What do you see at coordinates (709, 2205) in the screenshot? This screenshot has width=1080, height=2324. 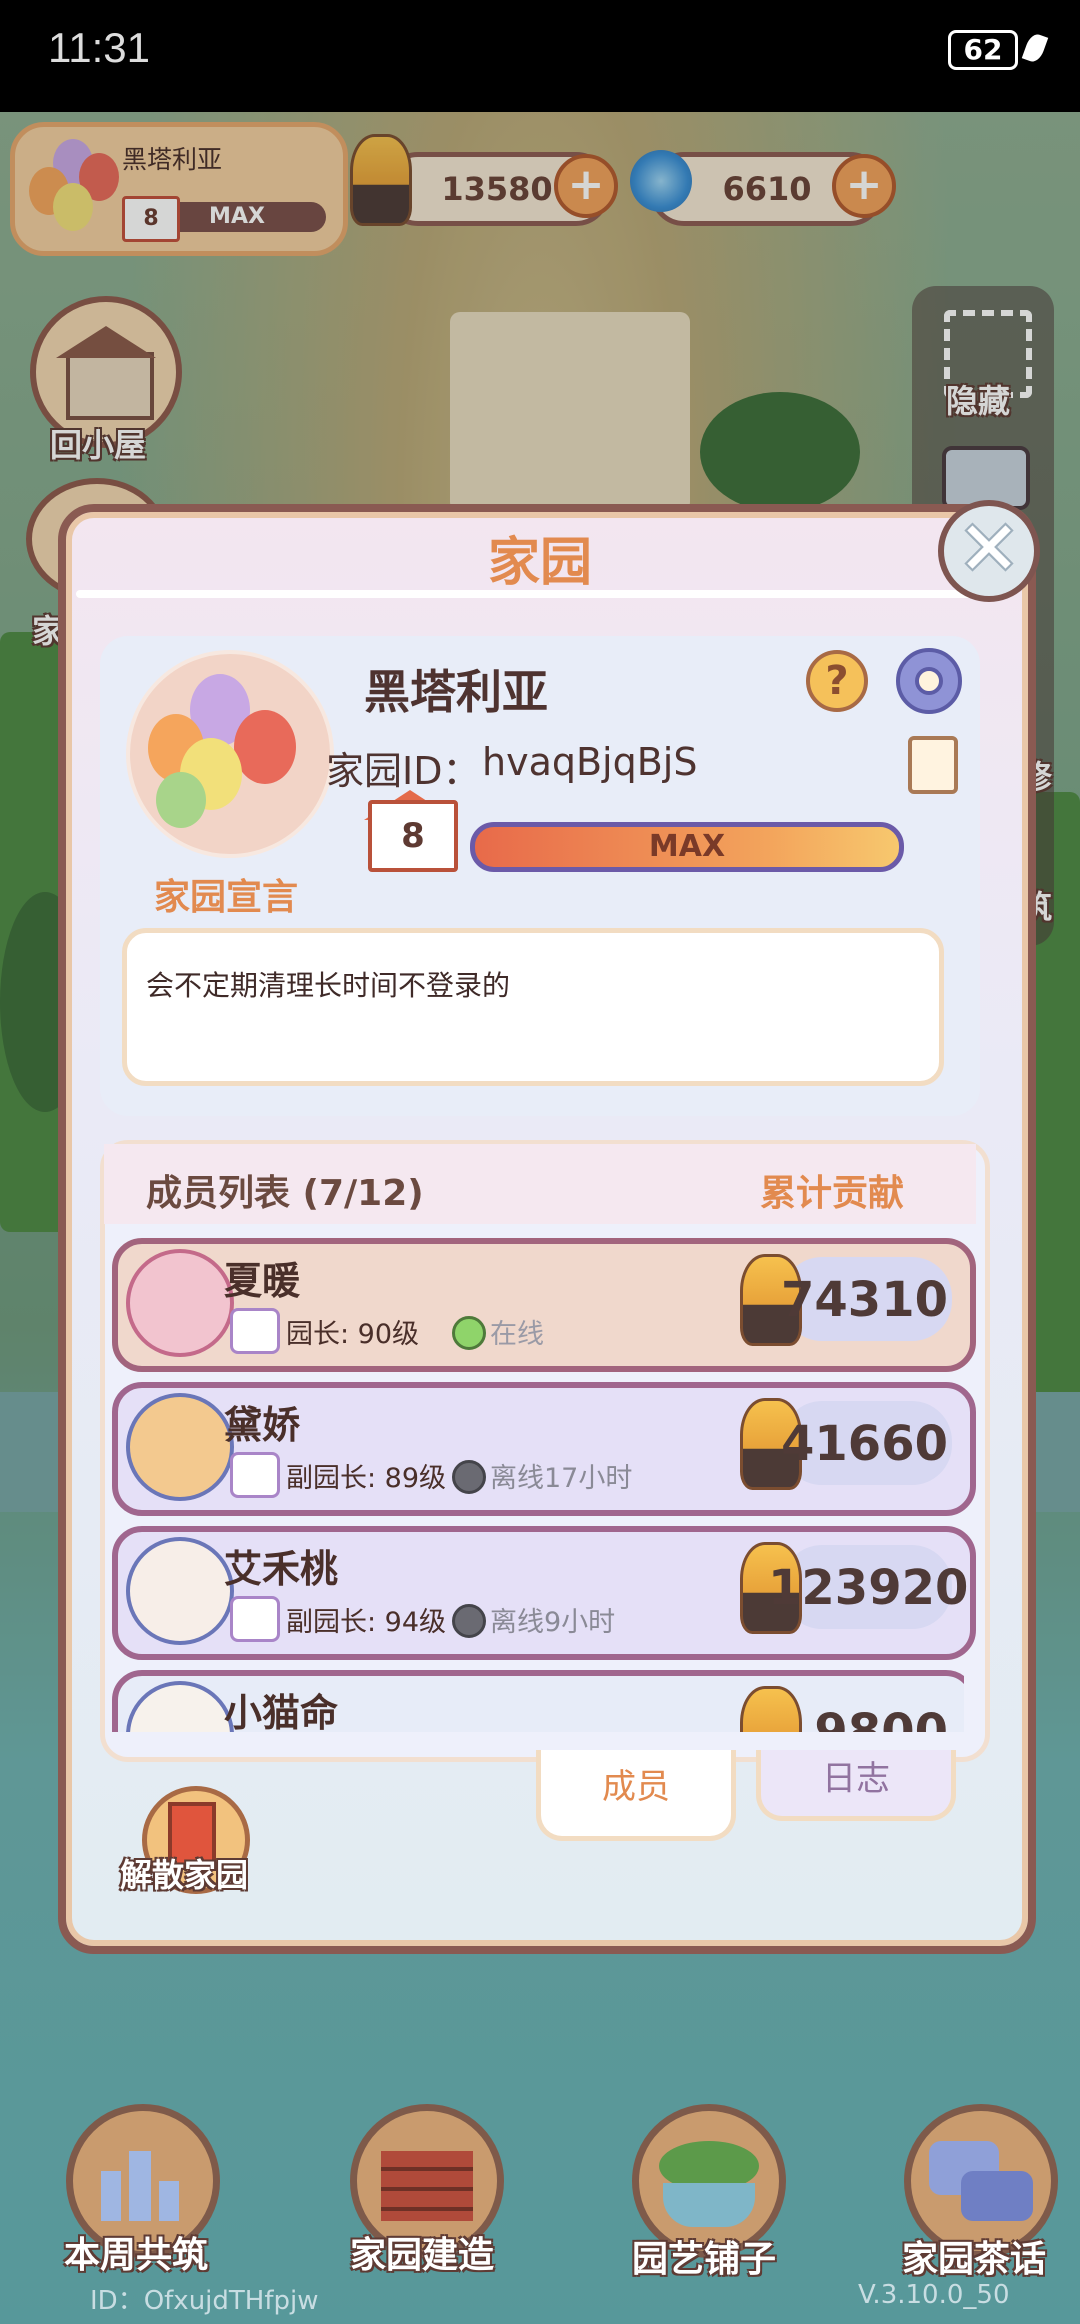 I see `flower-pot-icon` at bounding box center [709, 2205].